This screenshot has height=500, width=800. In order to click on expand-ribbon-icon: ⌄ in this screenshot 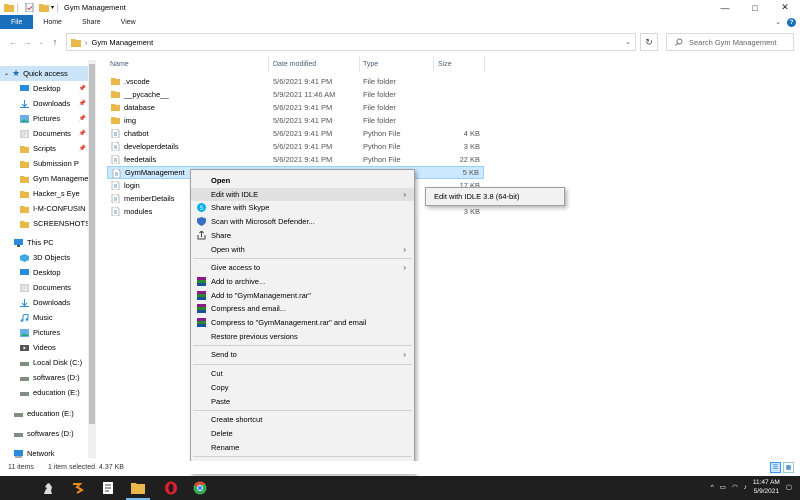, I will do `click(778, 22)`.